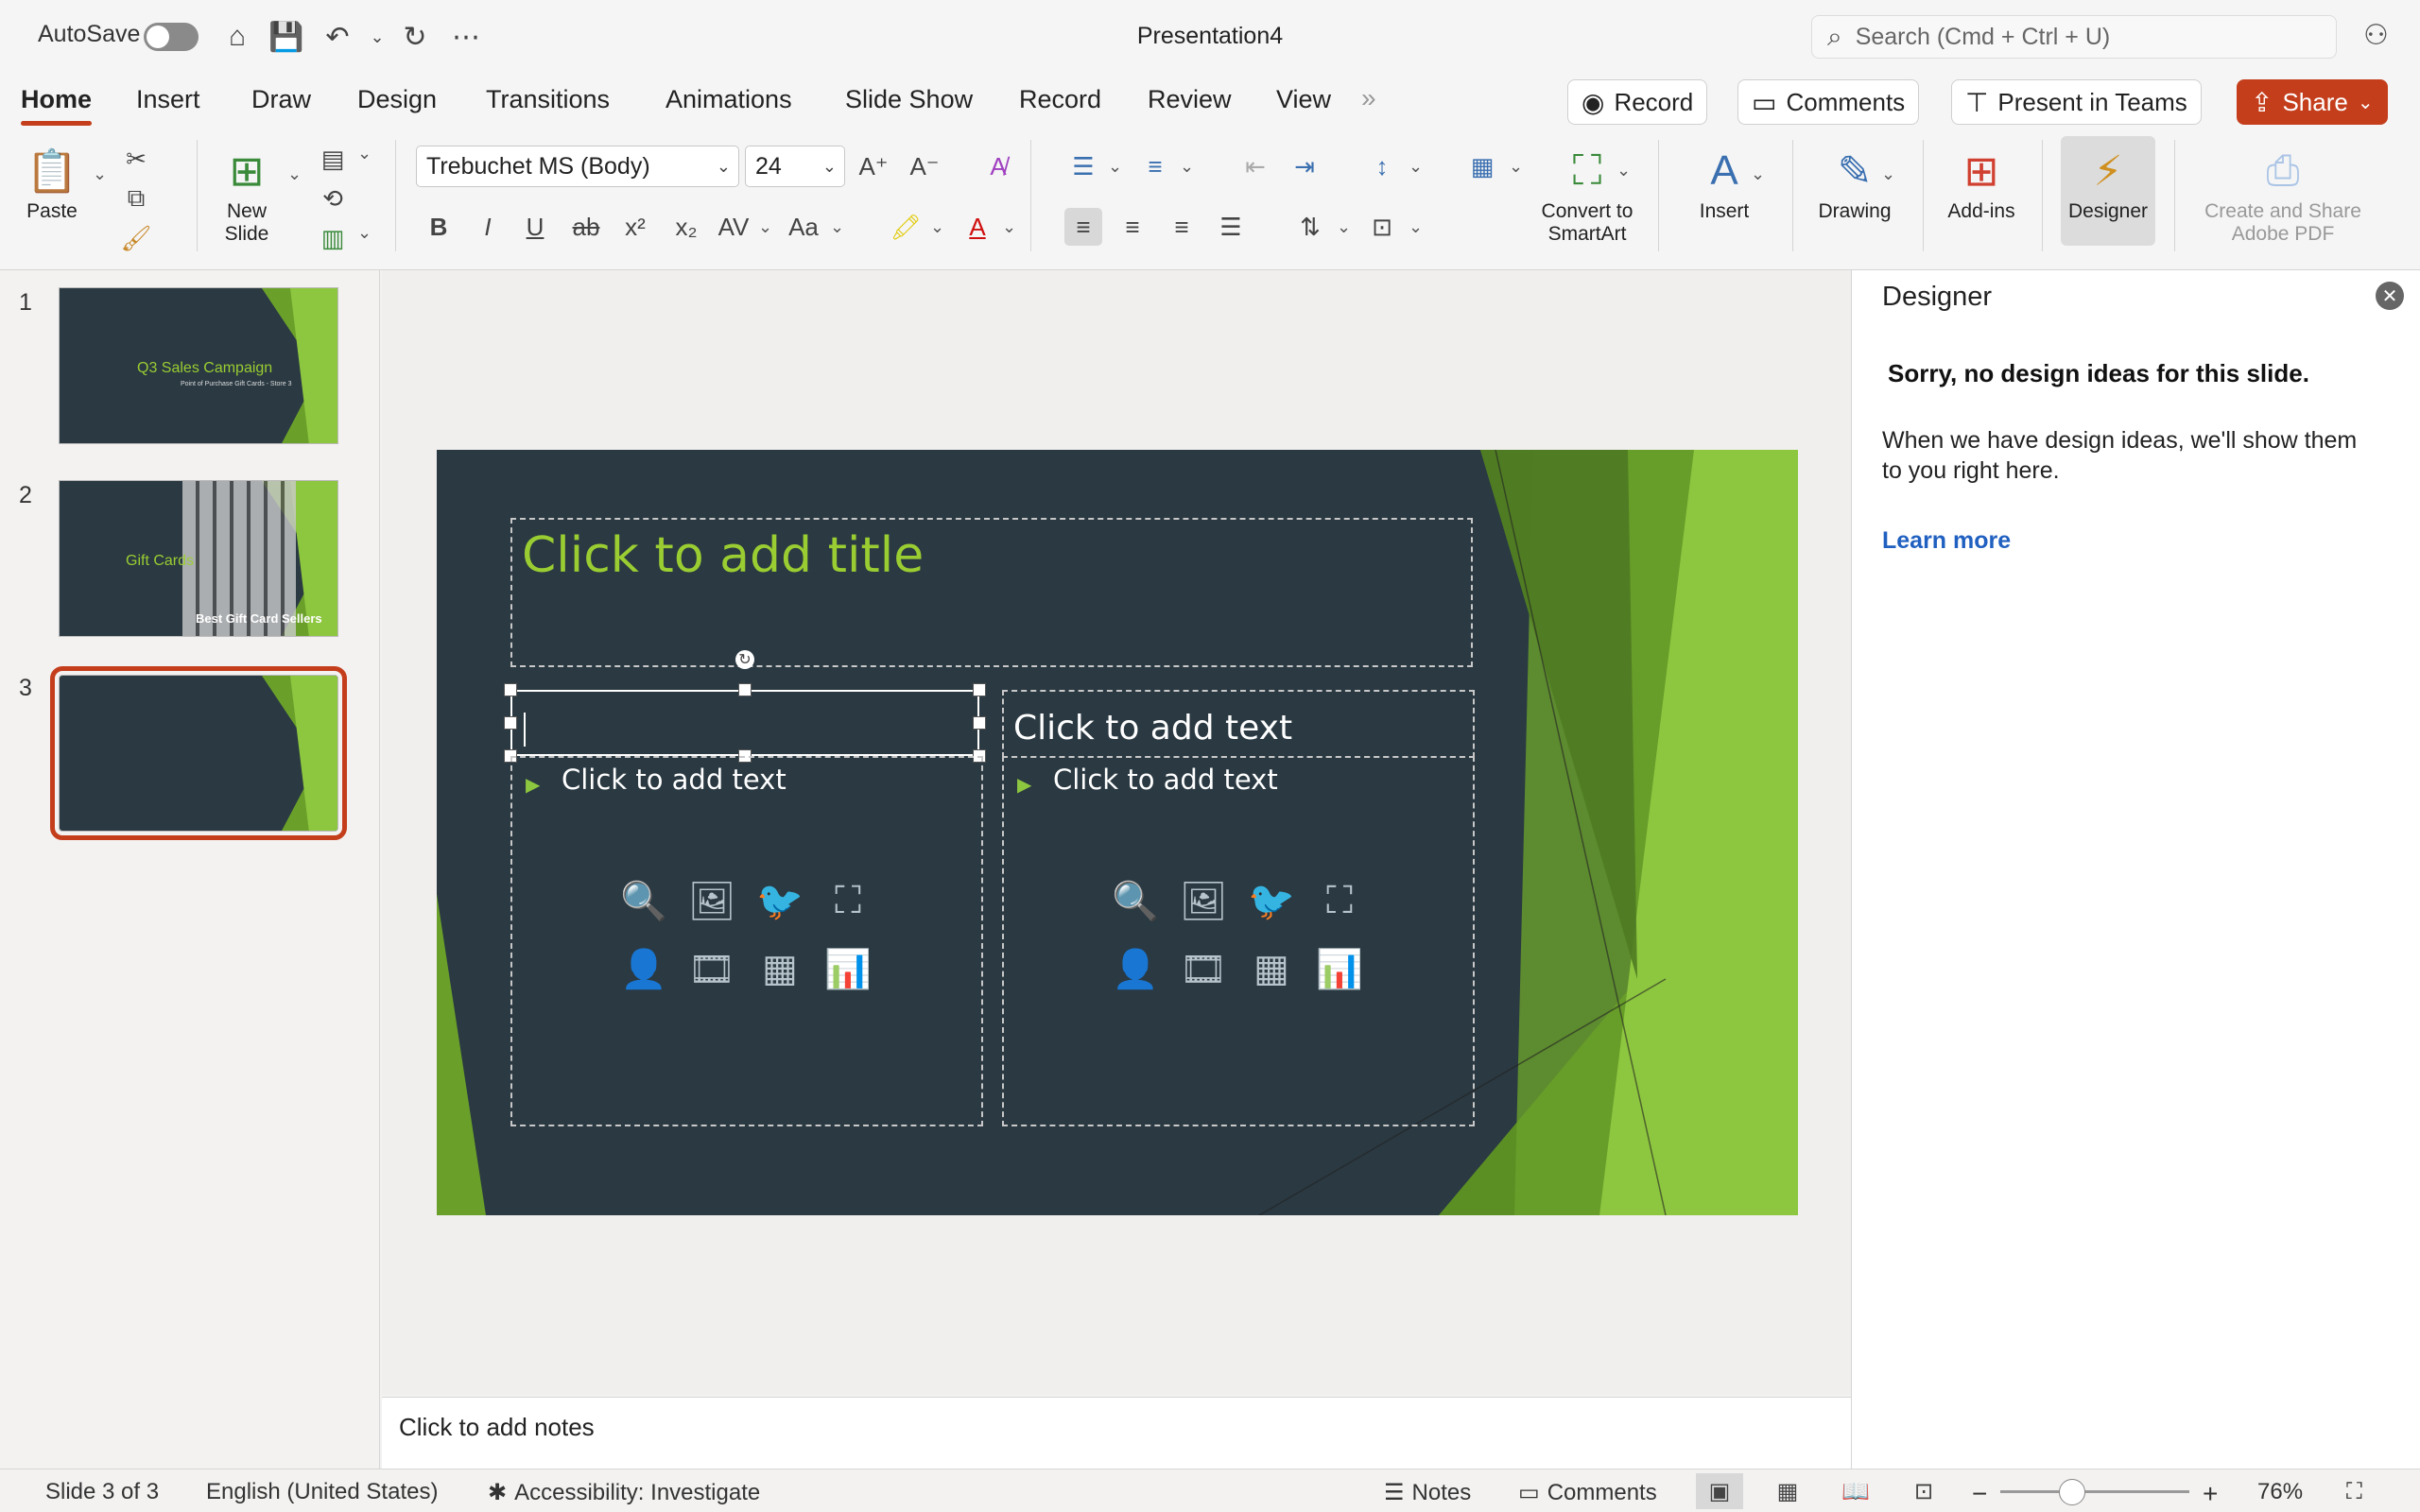  I want to click on left-header-textbox, so click(744, 723).